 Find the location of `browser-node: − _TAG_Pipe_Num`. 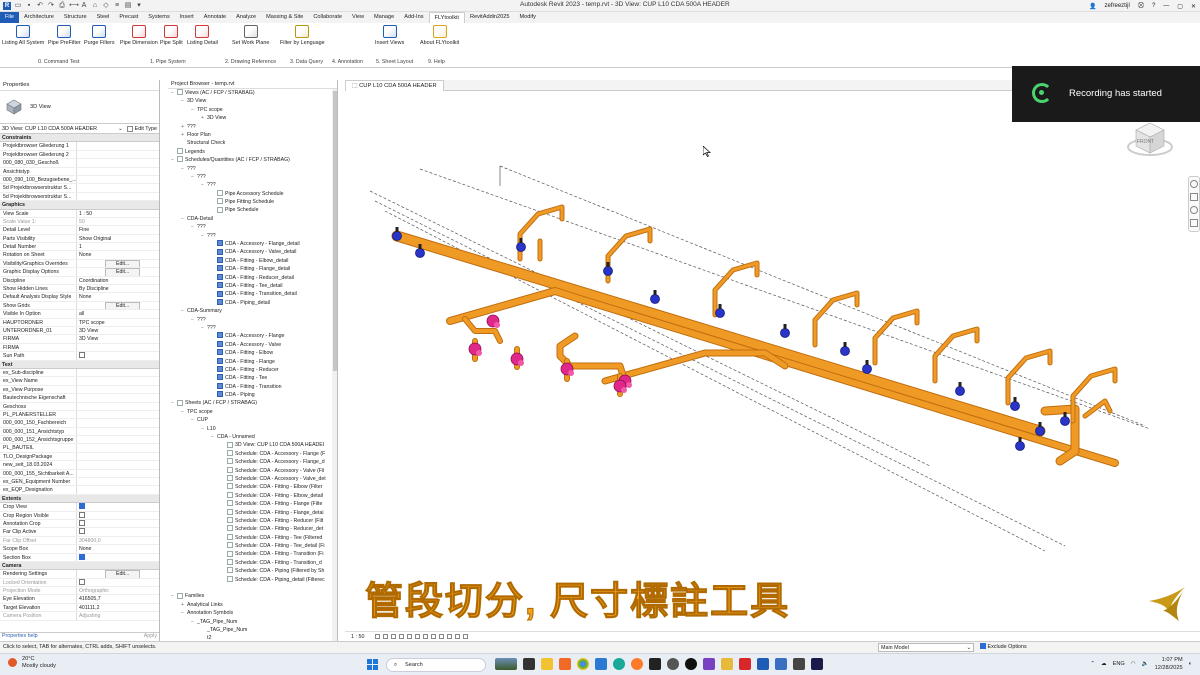

browser-node: − _TAG_Pipe_Num is located at coordinates (252, 622).